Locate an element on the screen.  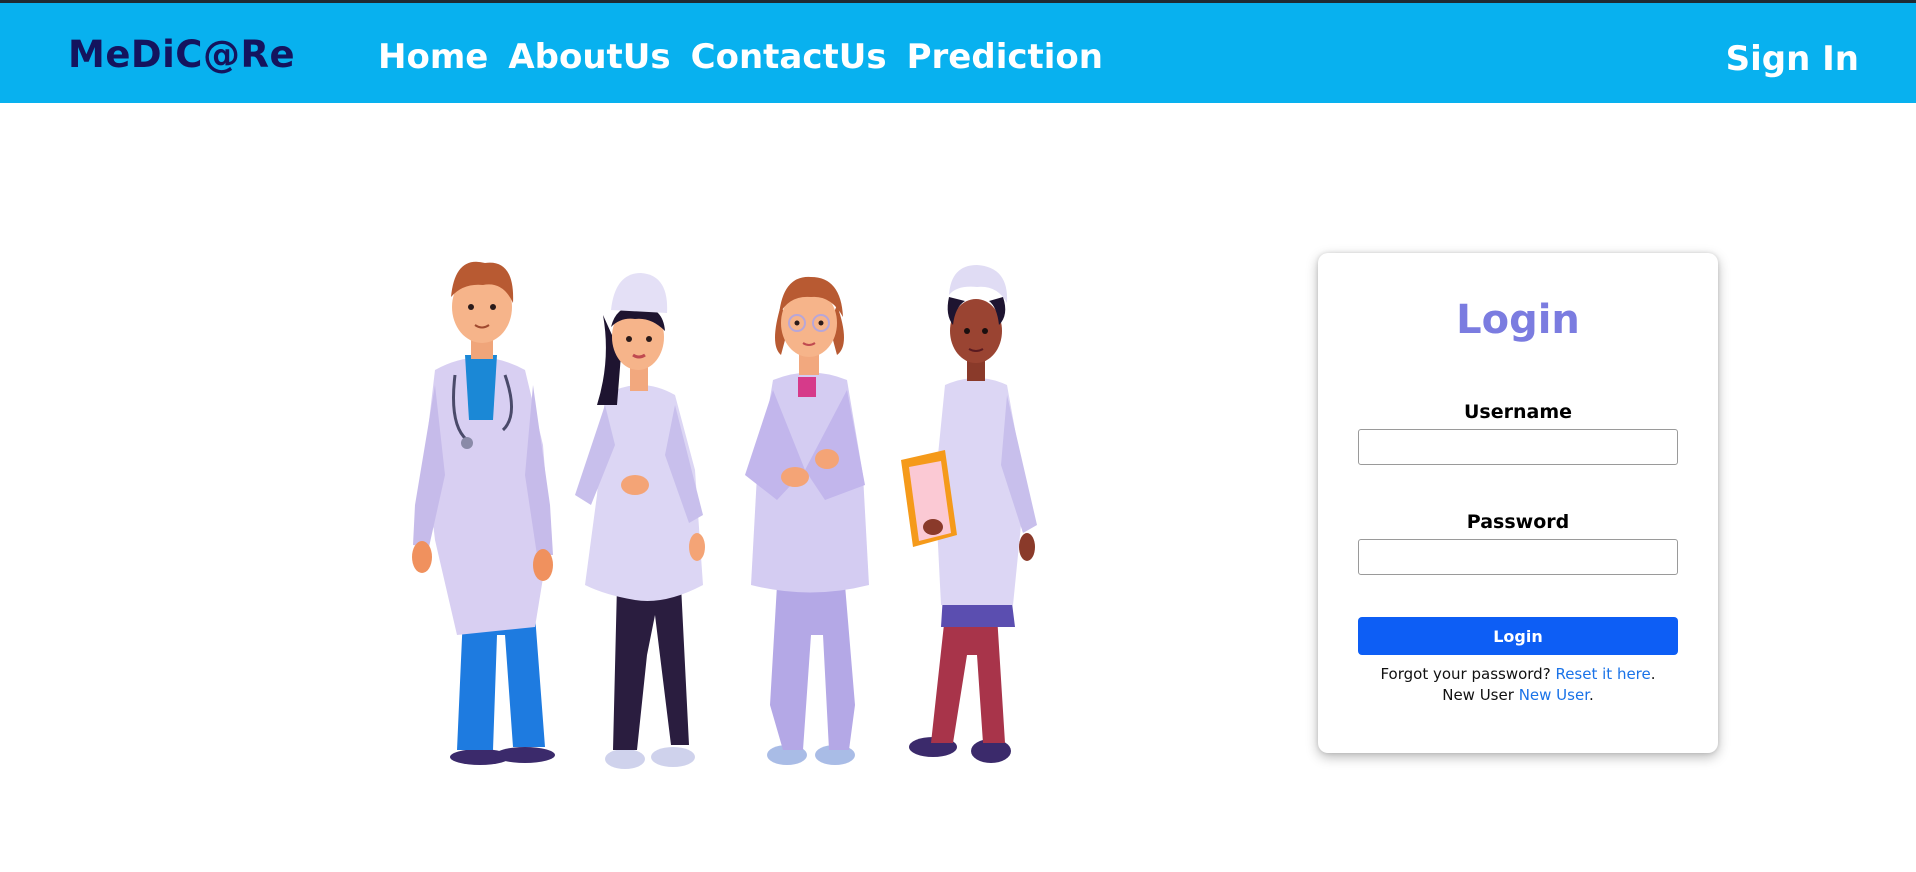
new-user-link: New User is located at coordinates (1554, 695).